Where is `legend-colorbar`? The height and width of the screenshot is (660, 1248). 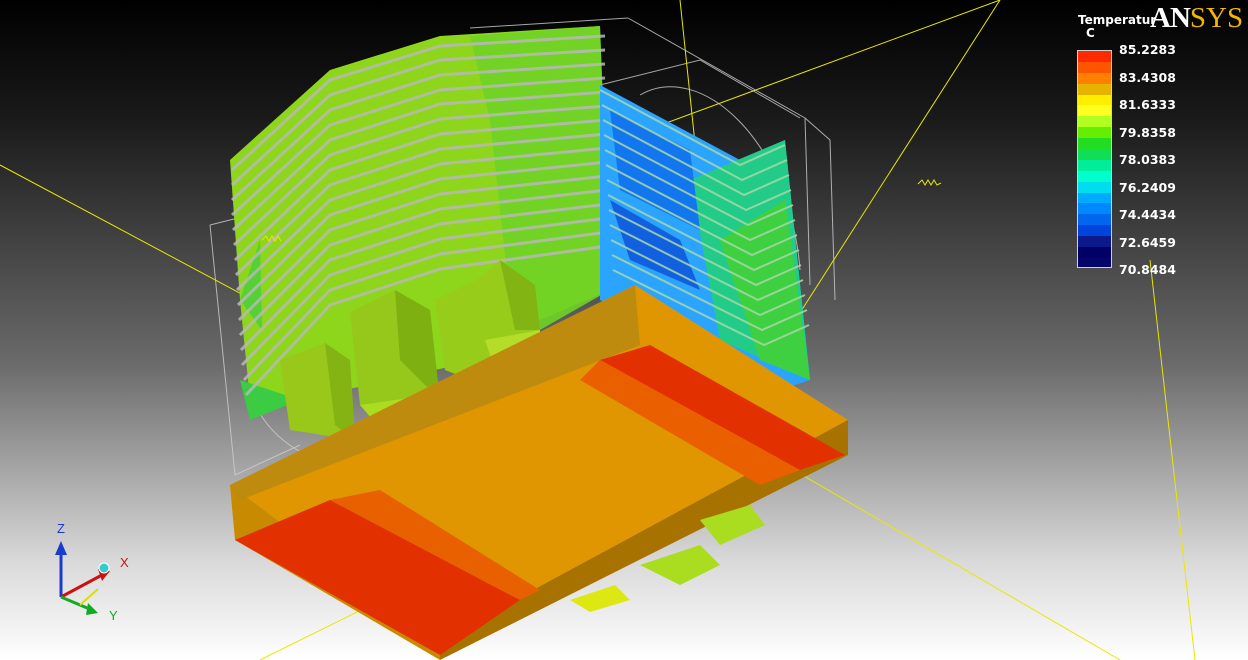 legend-colorbar is located at coordinates (1094, 159).